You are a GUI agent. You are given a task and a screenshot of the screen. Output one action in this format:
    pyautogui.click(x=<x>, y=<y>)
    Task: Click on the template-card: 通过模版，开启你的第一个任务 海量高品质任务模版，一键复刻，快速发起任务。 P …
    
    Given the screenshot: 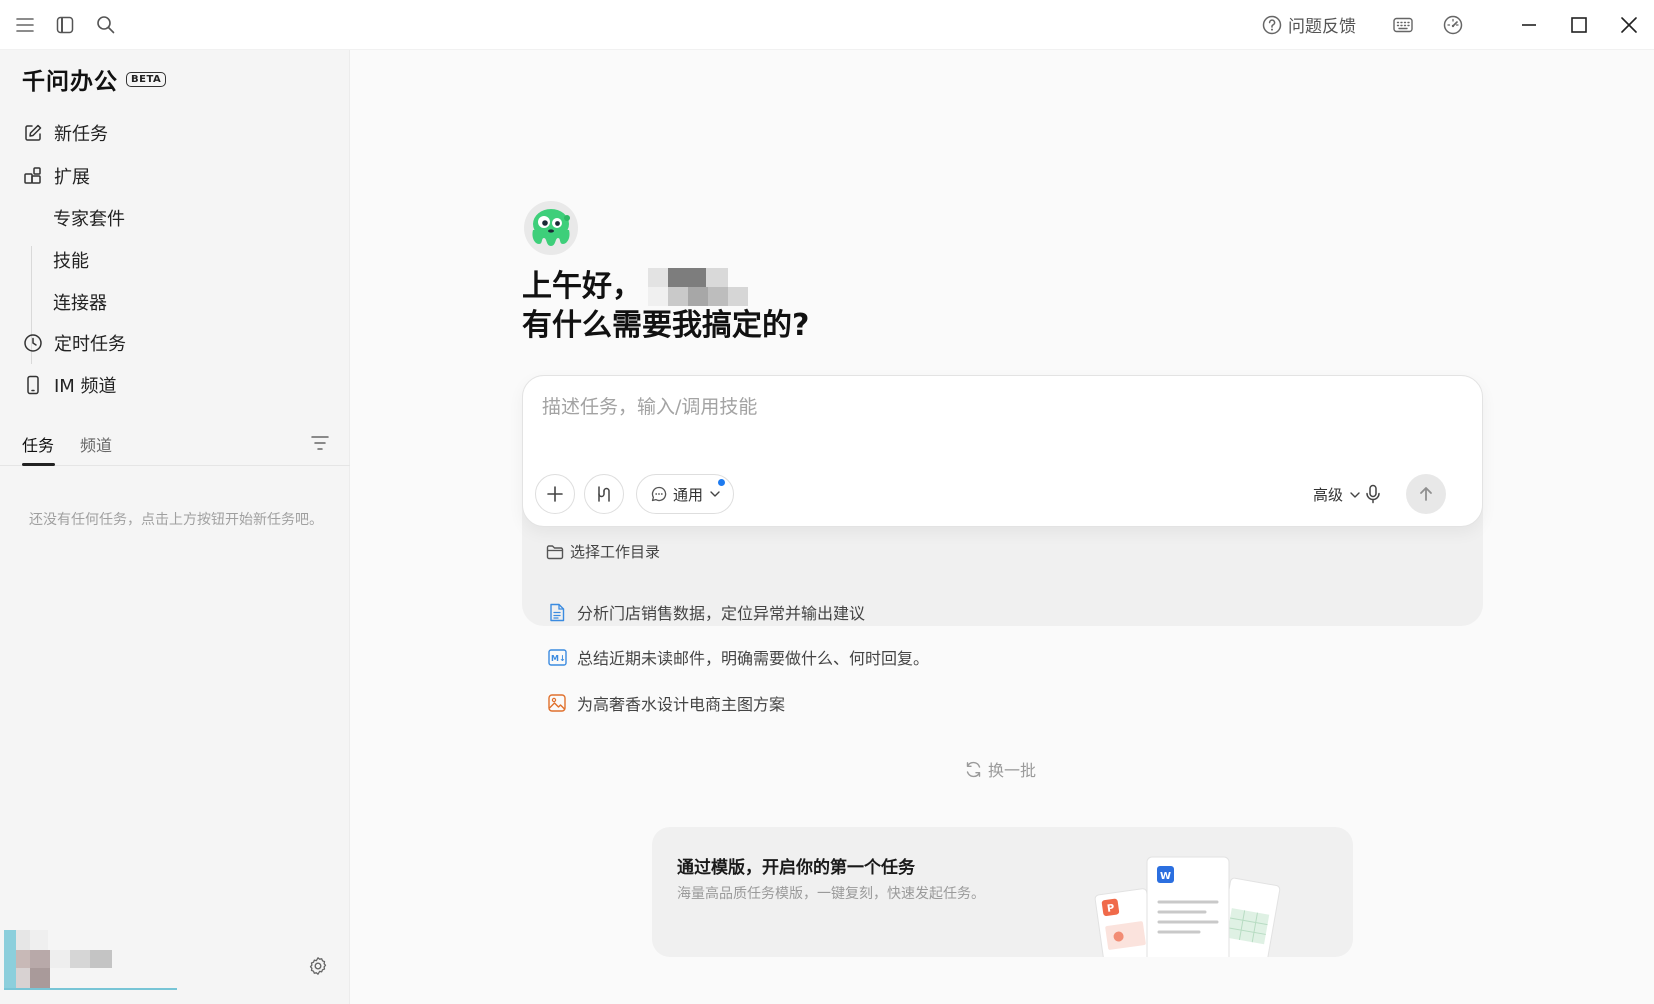 What is the action you would take?
    pyautogui.click(x=1002, y=892)
    